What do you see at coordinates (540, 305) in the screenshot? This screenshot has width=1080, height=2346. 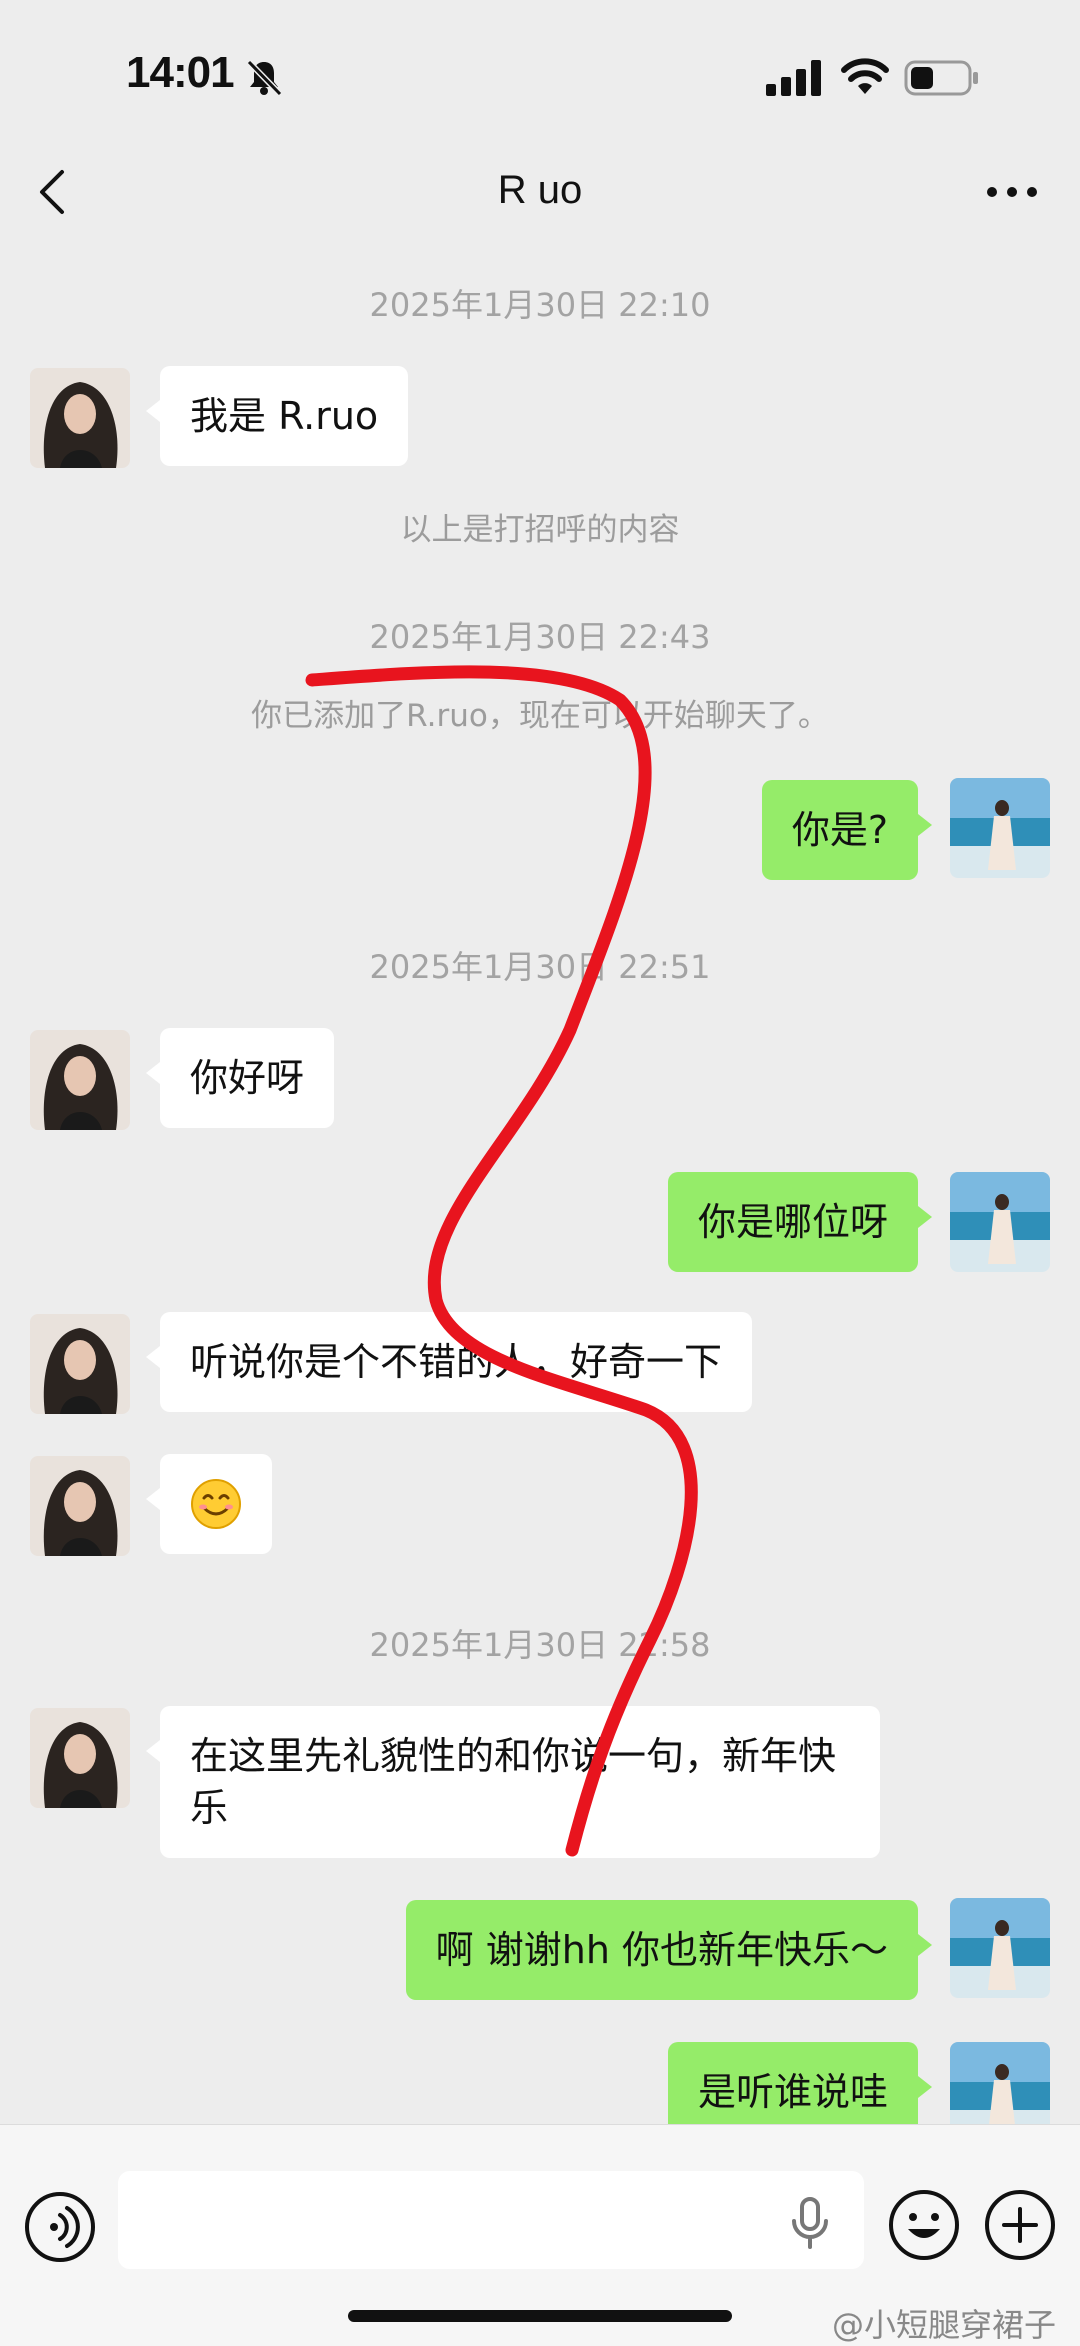 I see `timestamp: 2025年1月30日 22:10` at bounding box center [540, 305].